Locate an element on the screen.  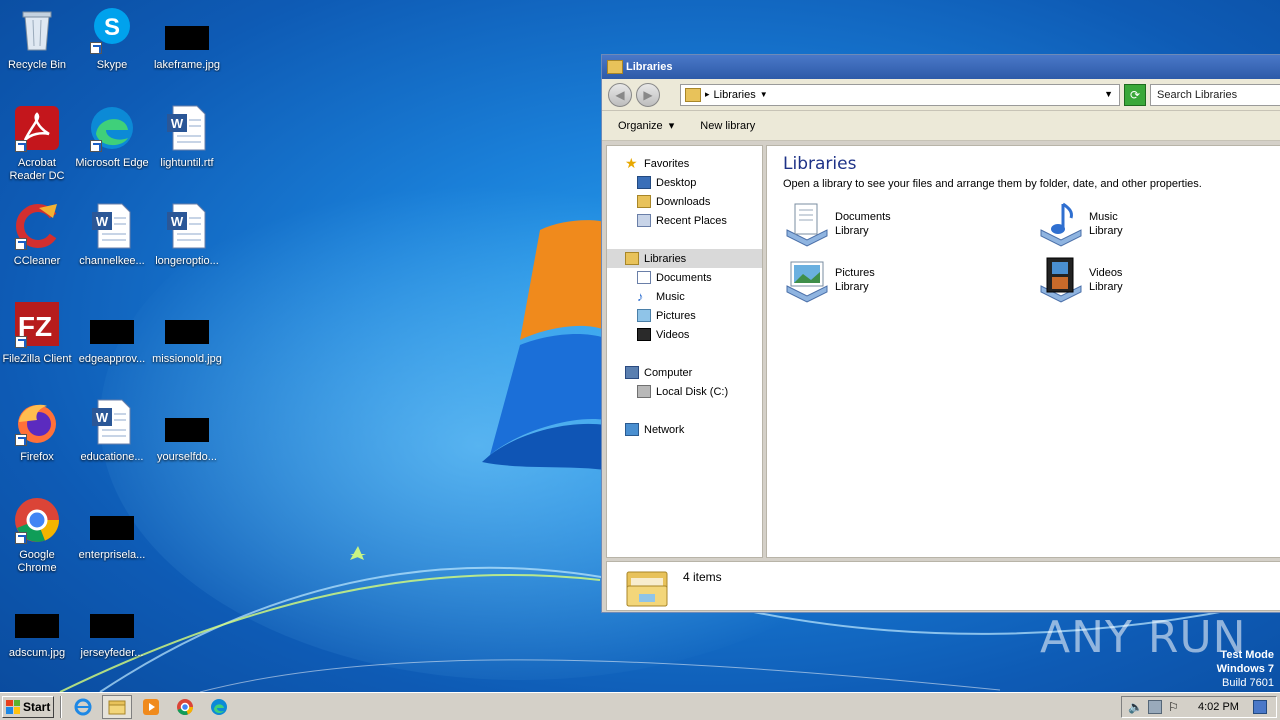
network-status-icon is located at coordinates (1155, 707).